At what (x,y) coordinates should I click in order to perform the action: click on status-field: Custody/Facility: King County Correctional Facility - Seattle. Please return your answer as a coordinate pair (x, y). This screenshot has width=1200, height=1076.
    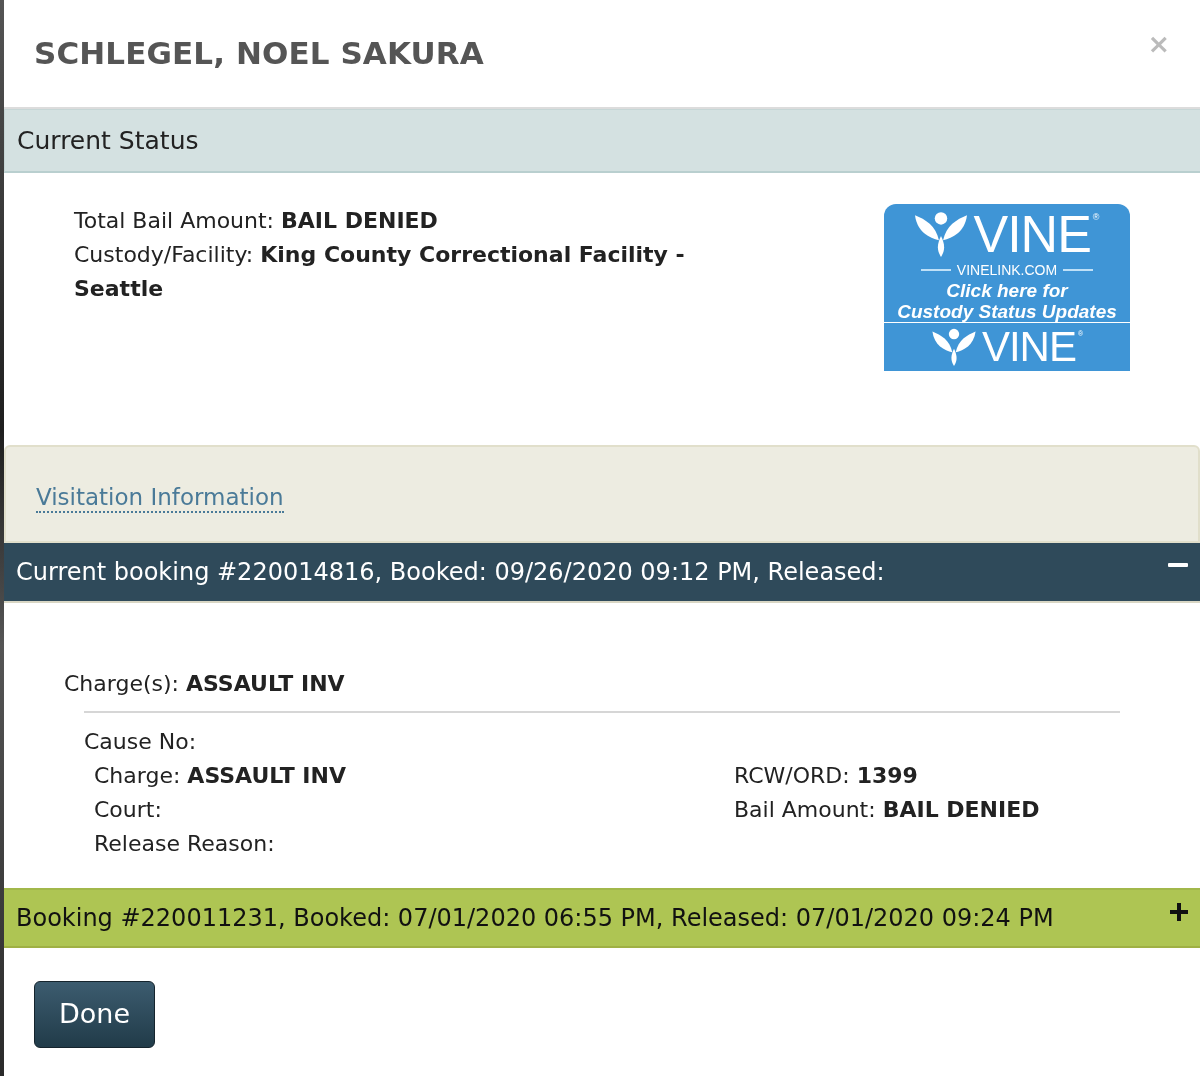
    Looking at the image, I should click on (384, 272).